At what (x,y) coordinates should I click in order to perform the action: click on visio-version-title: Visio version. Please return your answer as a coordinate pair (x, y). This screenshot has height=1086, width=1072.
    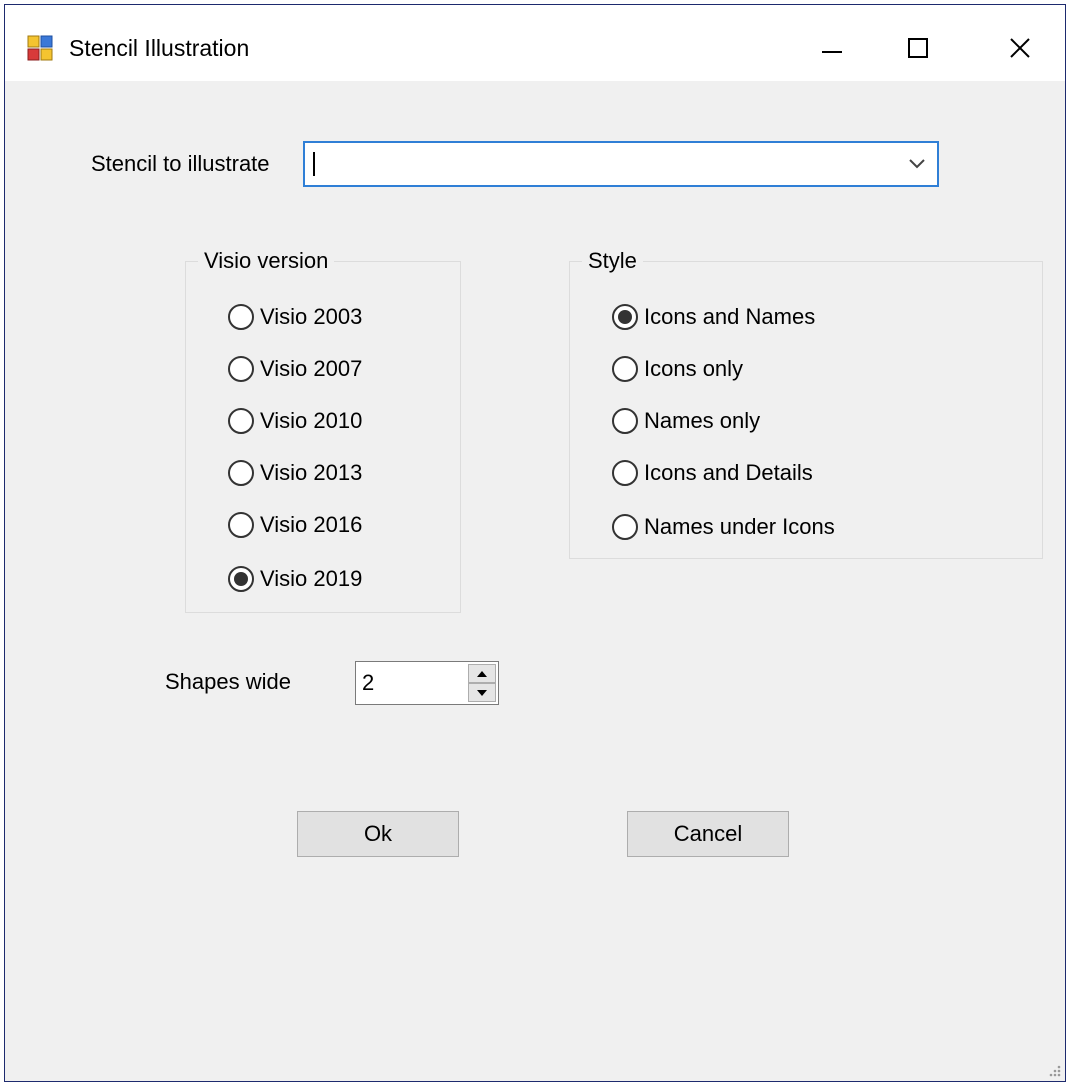
    Looking at the image, I should click on (266, 261).